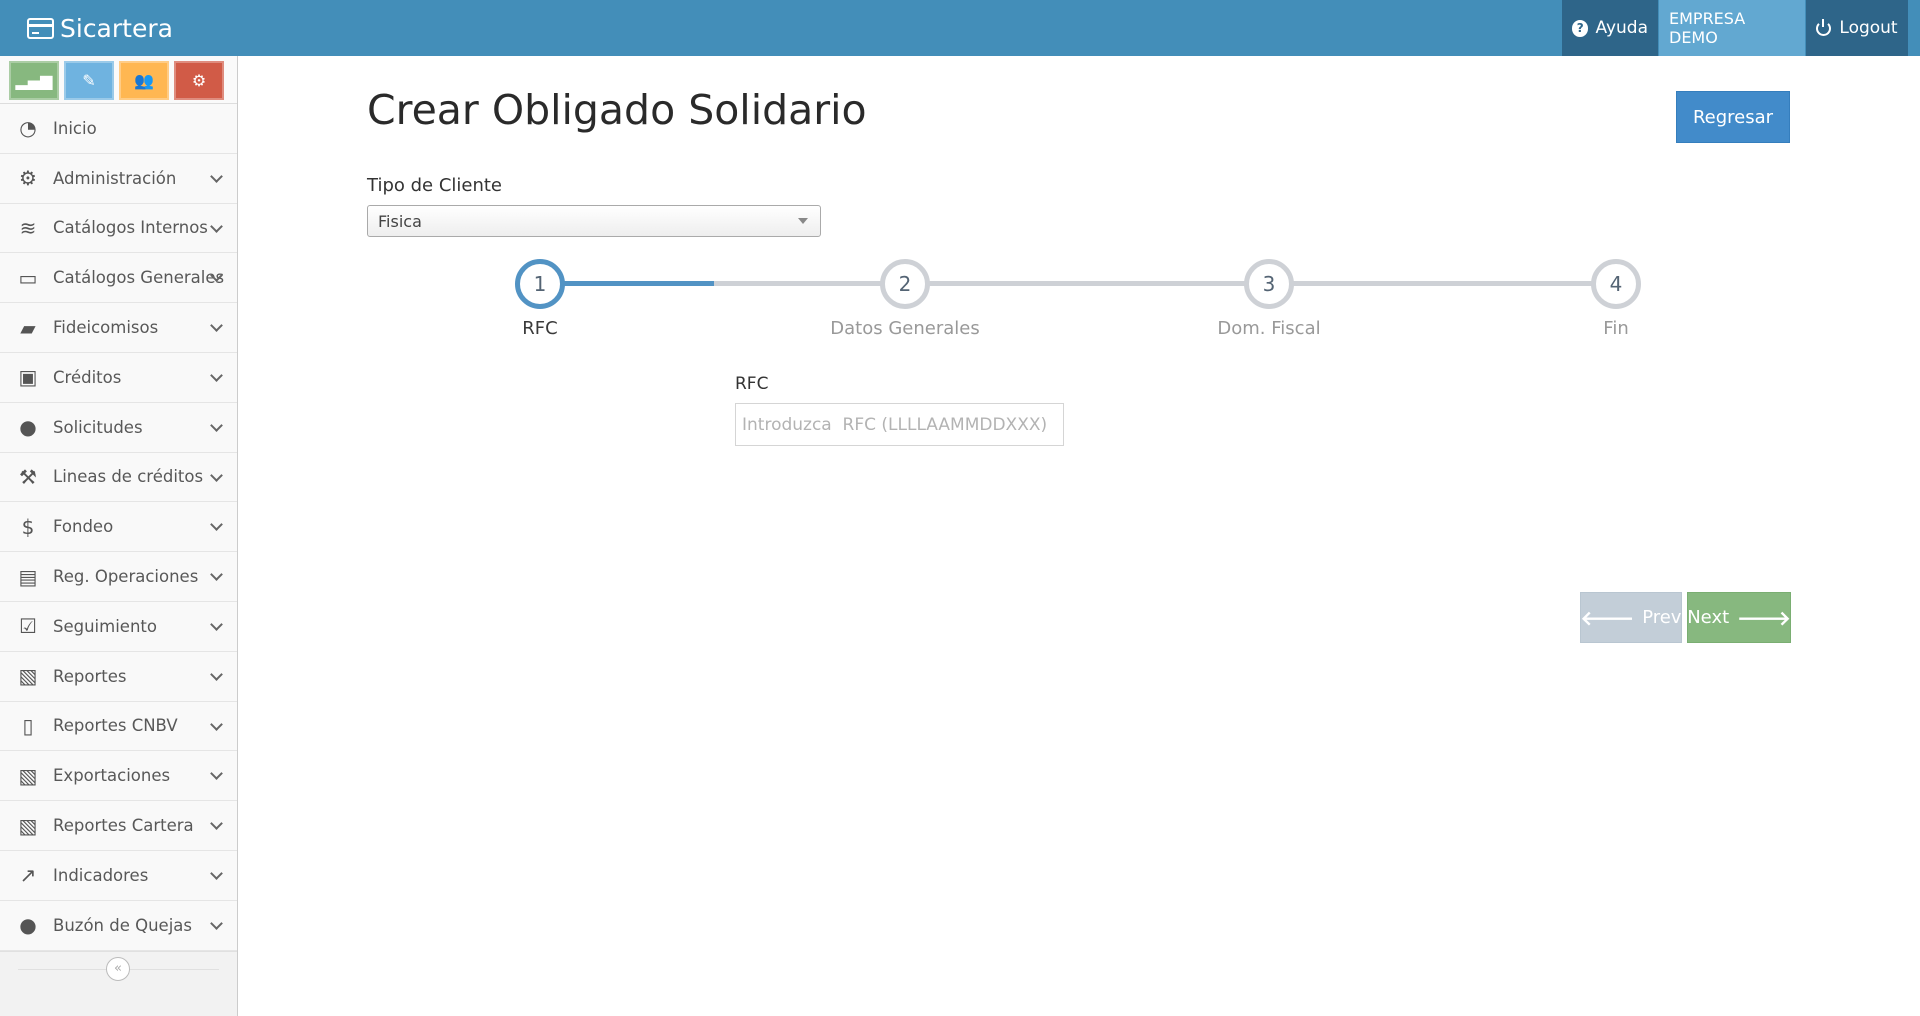 This screenshot has height=1016, width=1920. I want to click on navbar-right: ? Ayuda EMPRESA DEMO Logout, so click(1735, 28).